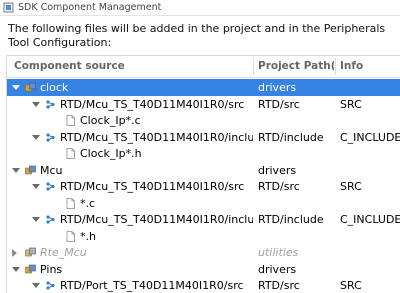 Image resolution: width=400 pixels, height=293 pixels. Describe the element at coordinates (51, 269) in the screenshot. I see `row-label: Pins` at that location.